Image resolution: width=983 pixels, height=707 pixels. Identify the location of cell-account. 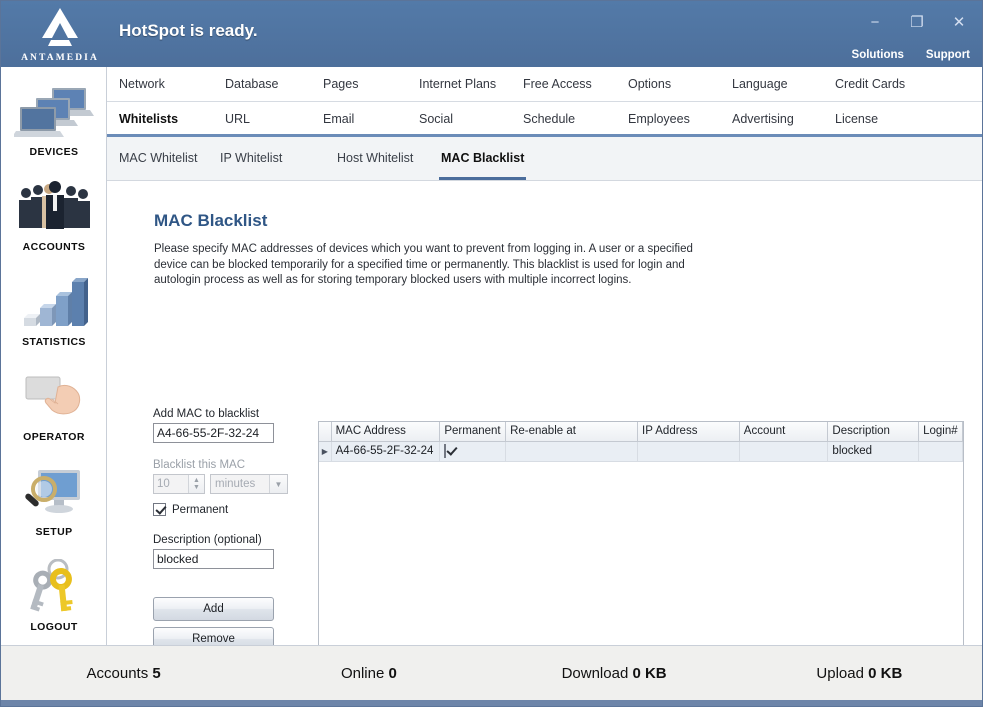
(784, 451).